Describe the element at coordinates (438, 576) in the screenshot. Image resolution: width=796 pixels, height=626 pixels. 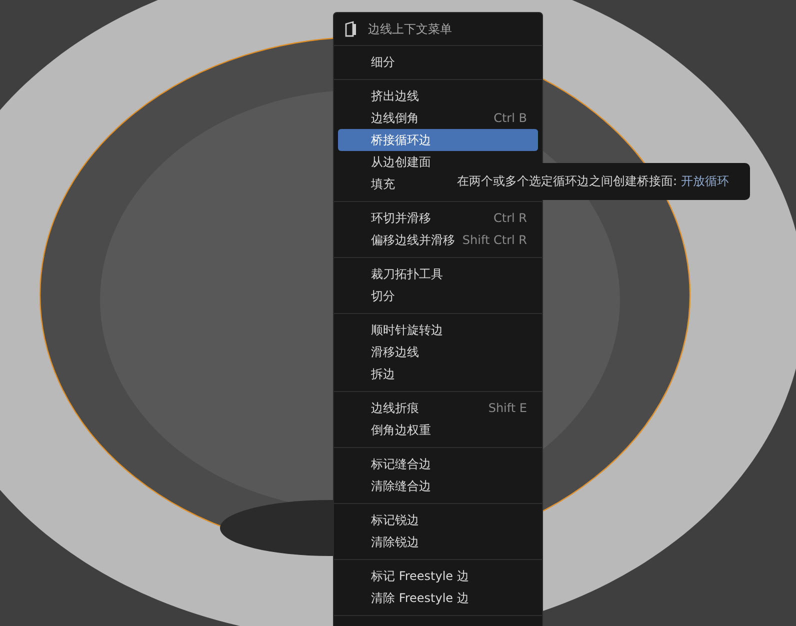
I see `menu-item: 标记 Freestyle 边` at that location.